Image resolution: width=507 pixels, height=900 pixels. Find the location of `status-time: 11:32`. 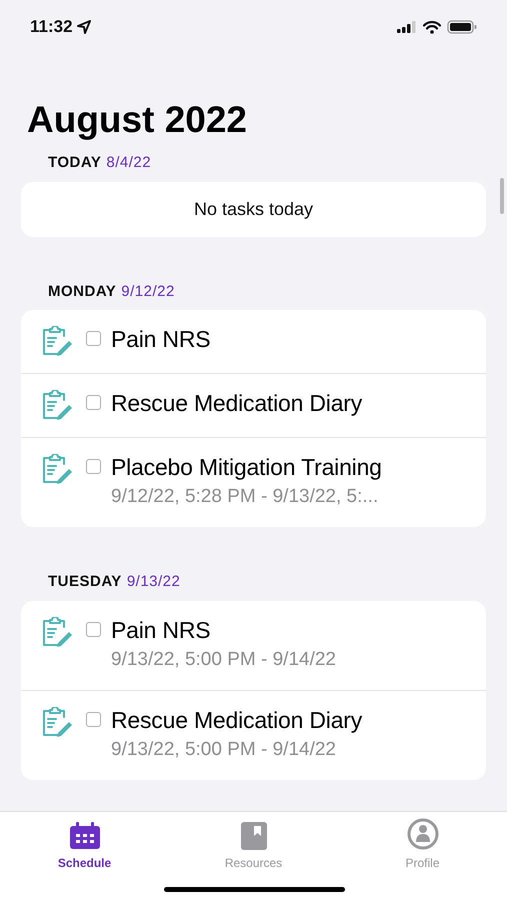

status-time: 11:32 is located at coordinates (51, 27).